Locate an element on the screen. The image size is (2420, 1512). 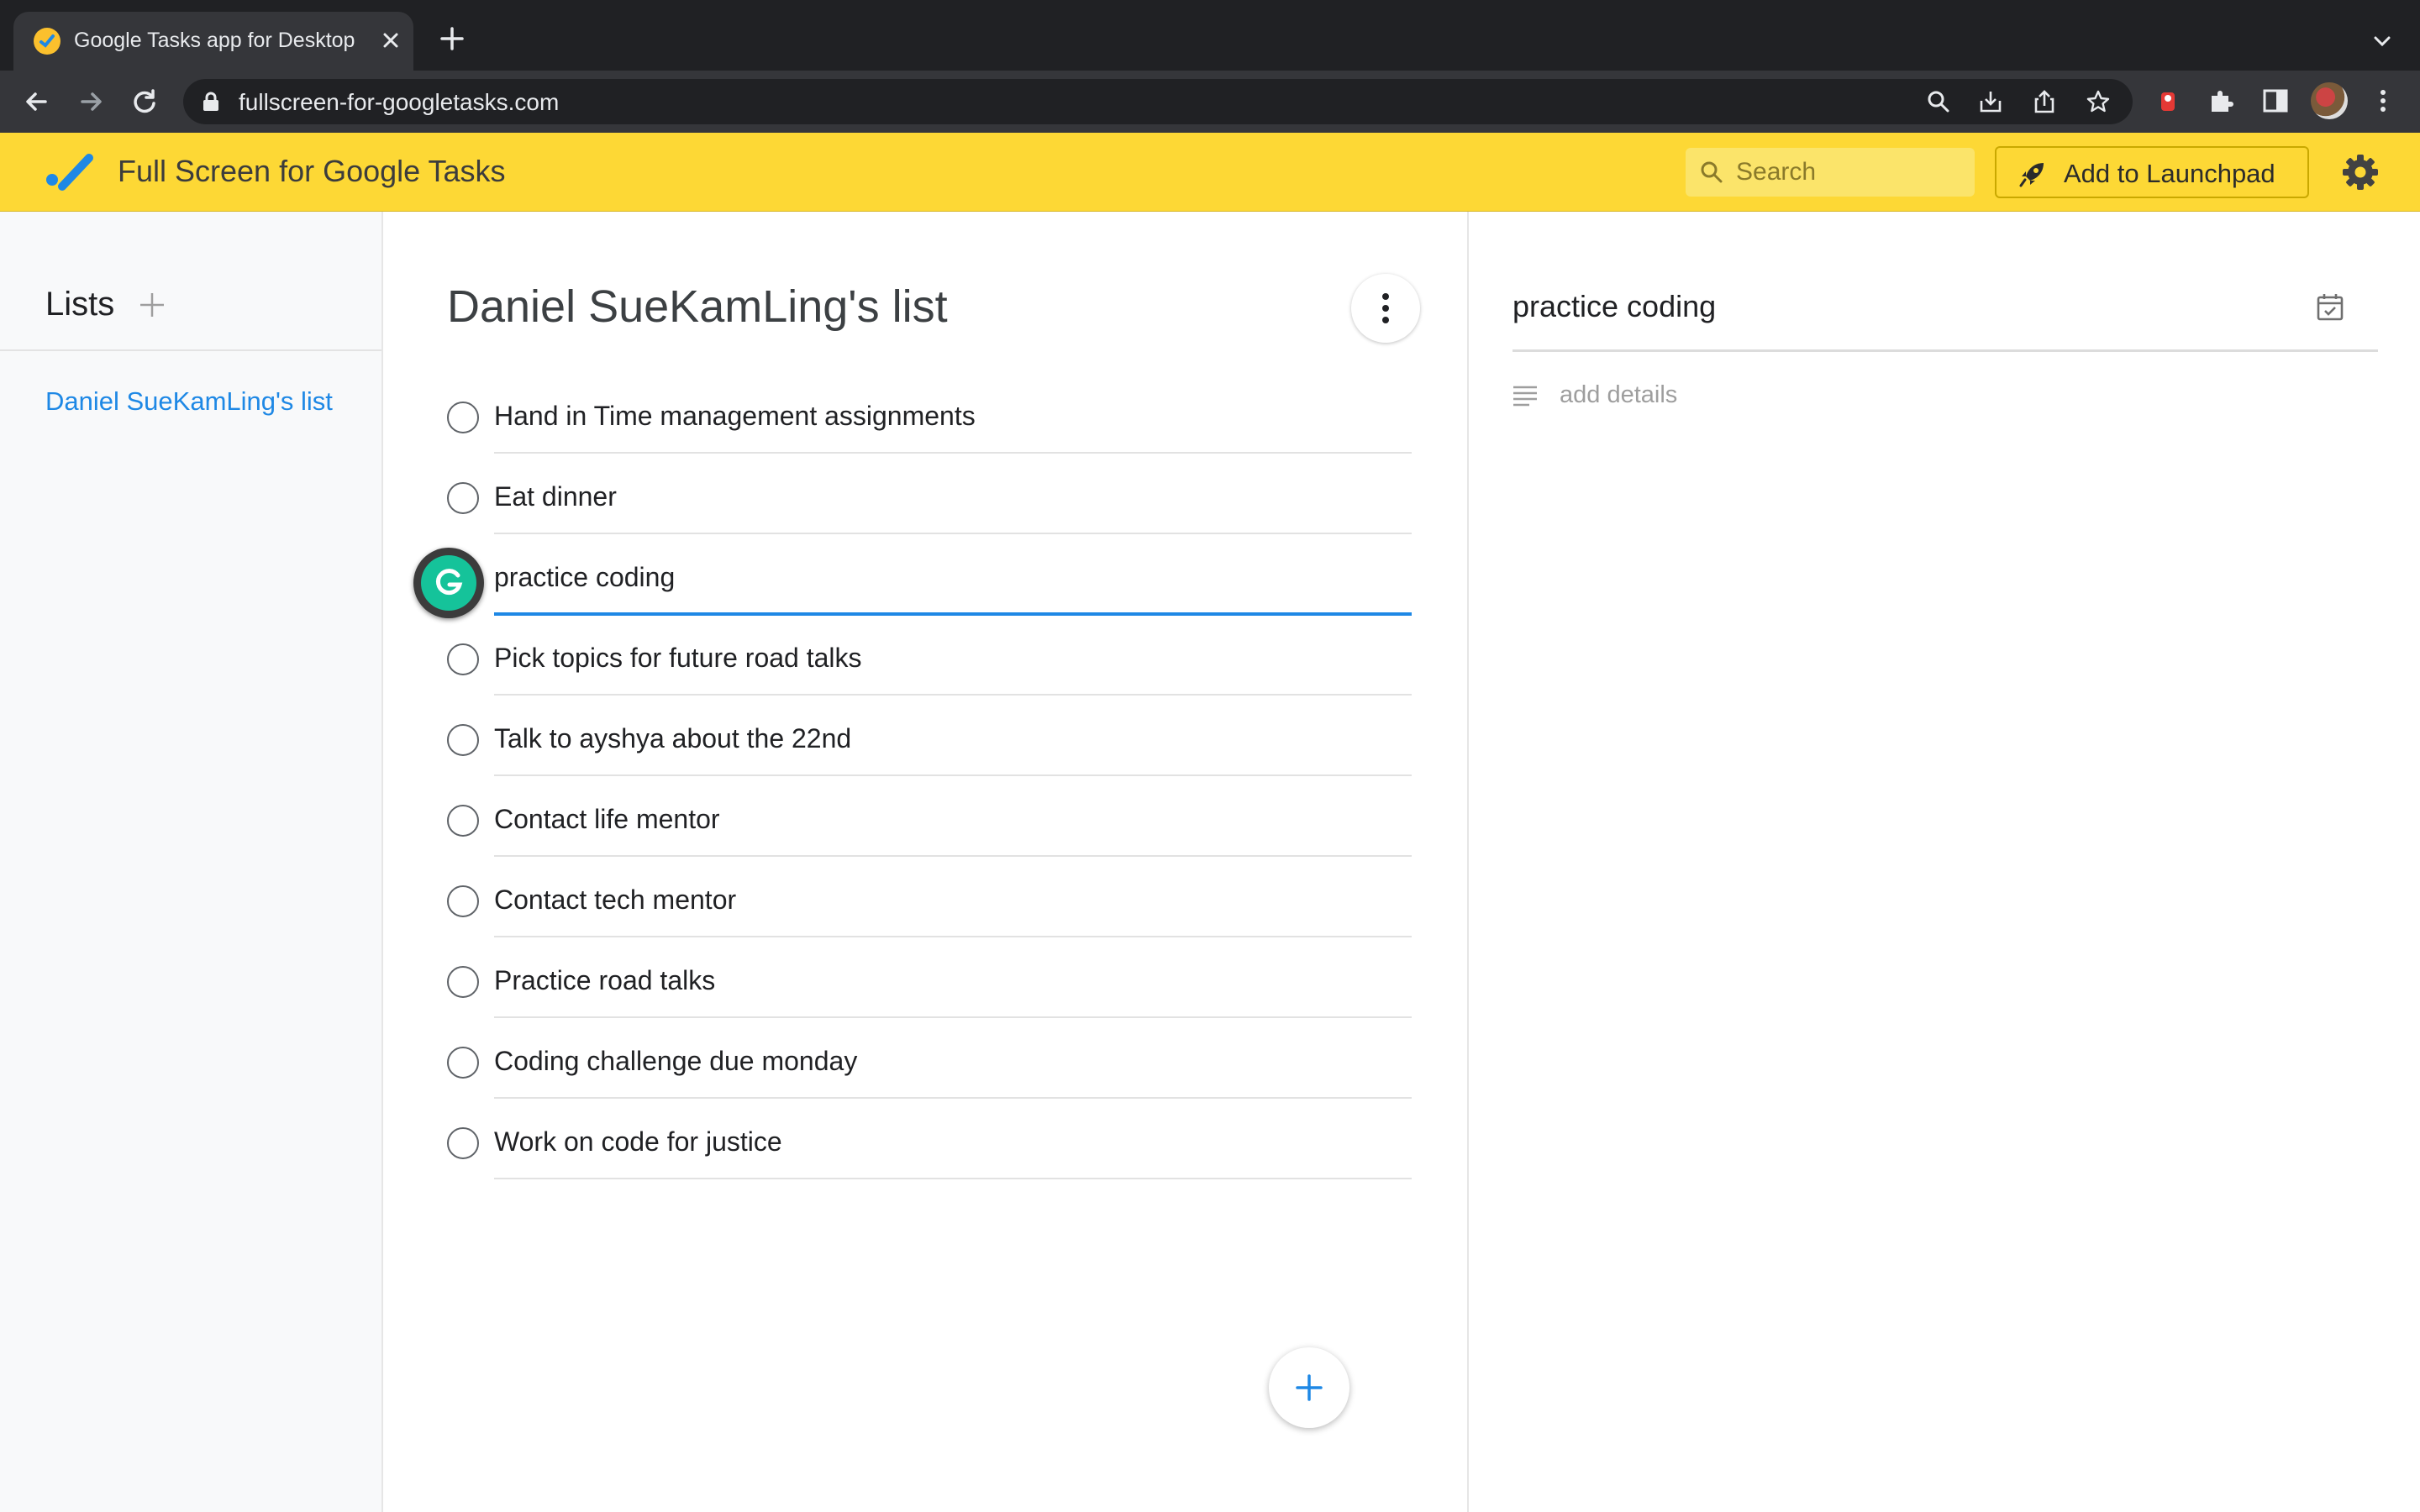
close-tab-icon is located at coordinates (390, 40).